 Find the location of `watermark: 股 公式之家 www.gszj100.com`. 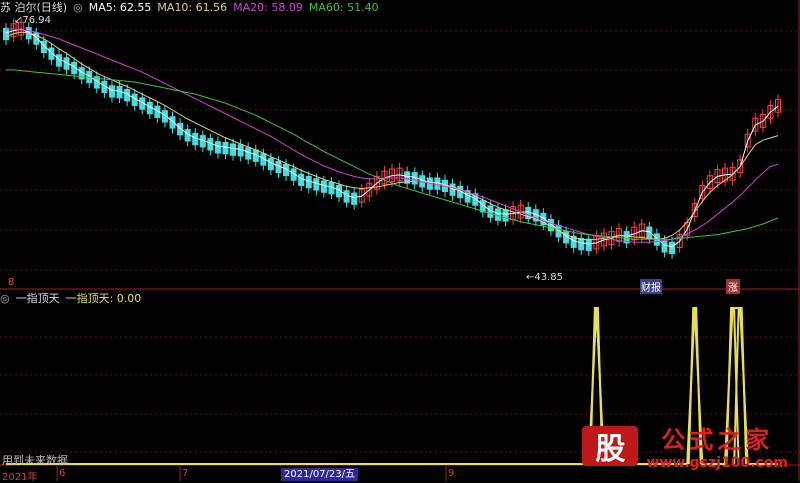

watermark: 股 公式之家 www.gszj100.com is located at coordinates (685, 445).